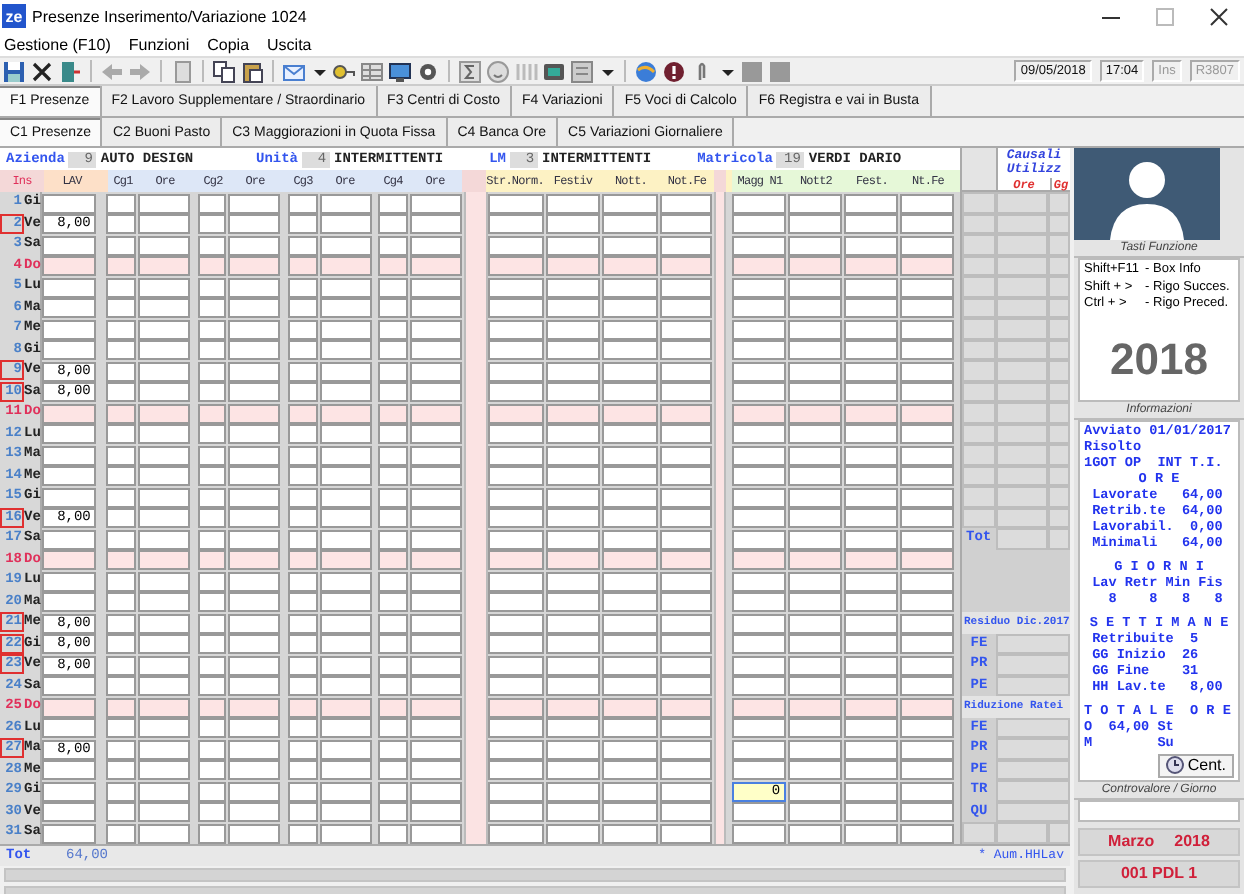 This screenshot has height=894, width=1244. What do you see at coordinates (252, 71) in the screenshot?
I see `clipboard-icon` at bounding box center [252, 71].